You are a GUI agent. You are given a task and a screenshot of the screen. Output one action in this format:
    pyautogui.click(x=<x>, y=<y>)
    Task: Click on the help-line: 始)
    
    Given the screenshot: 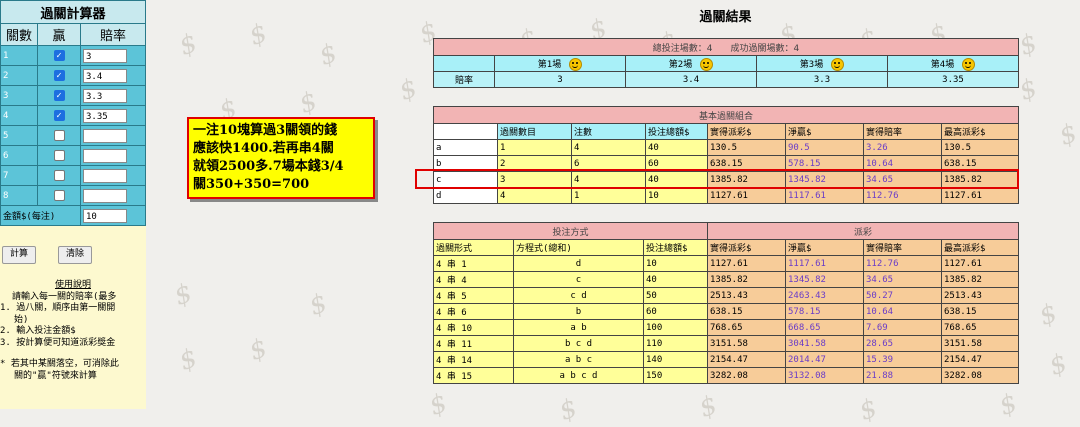 What is the action you would take?
    pyautogui.click(x=21, y=319)
    